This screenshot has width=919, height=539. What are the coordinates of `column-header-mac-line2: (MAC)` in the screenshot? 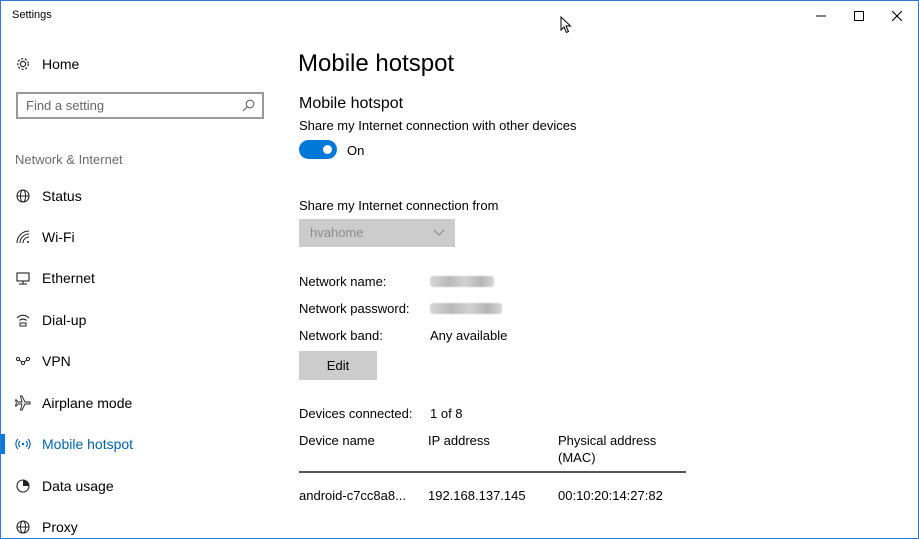 It's located at (577, 457).